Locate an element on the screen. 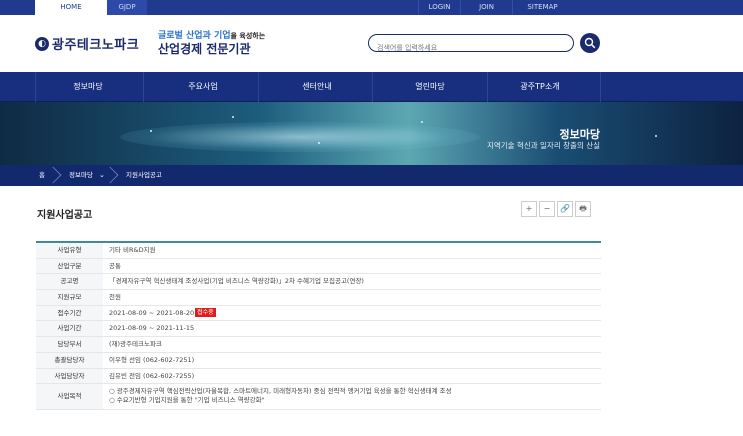 The image size is (743, 436). row-value: 공통 is located at coordinates (115, 265).